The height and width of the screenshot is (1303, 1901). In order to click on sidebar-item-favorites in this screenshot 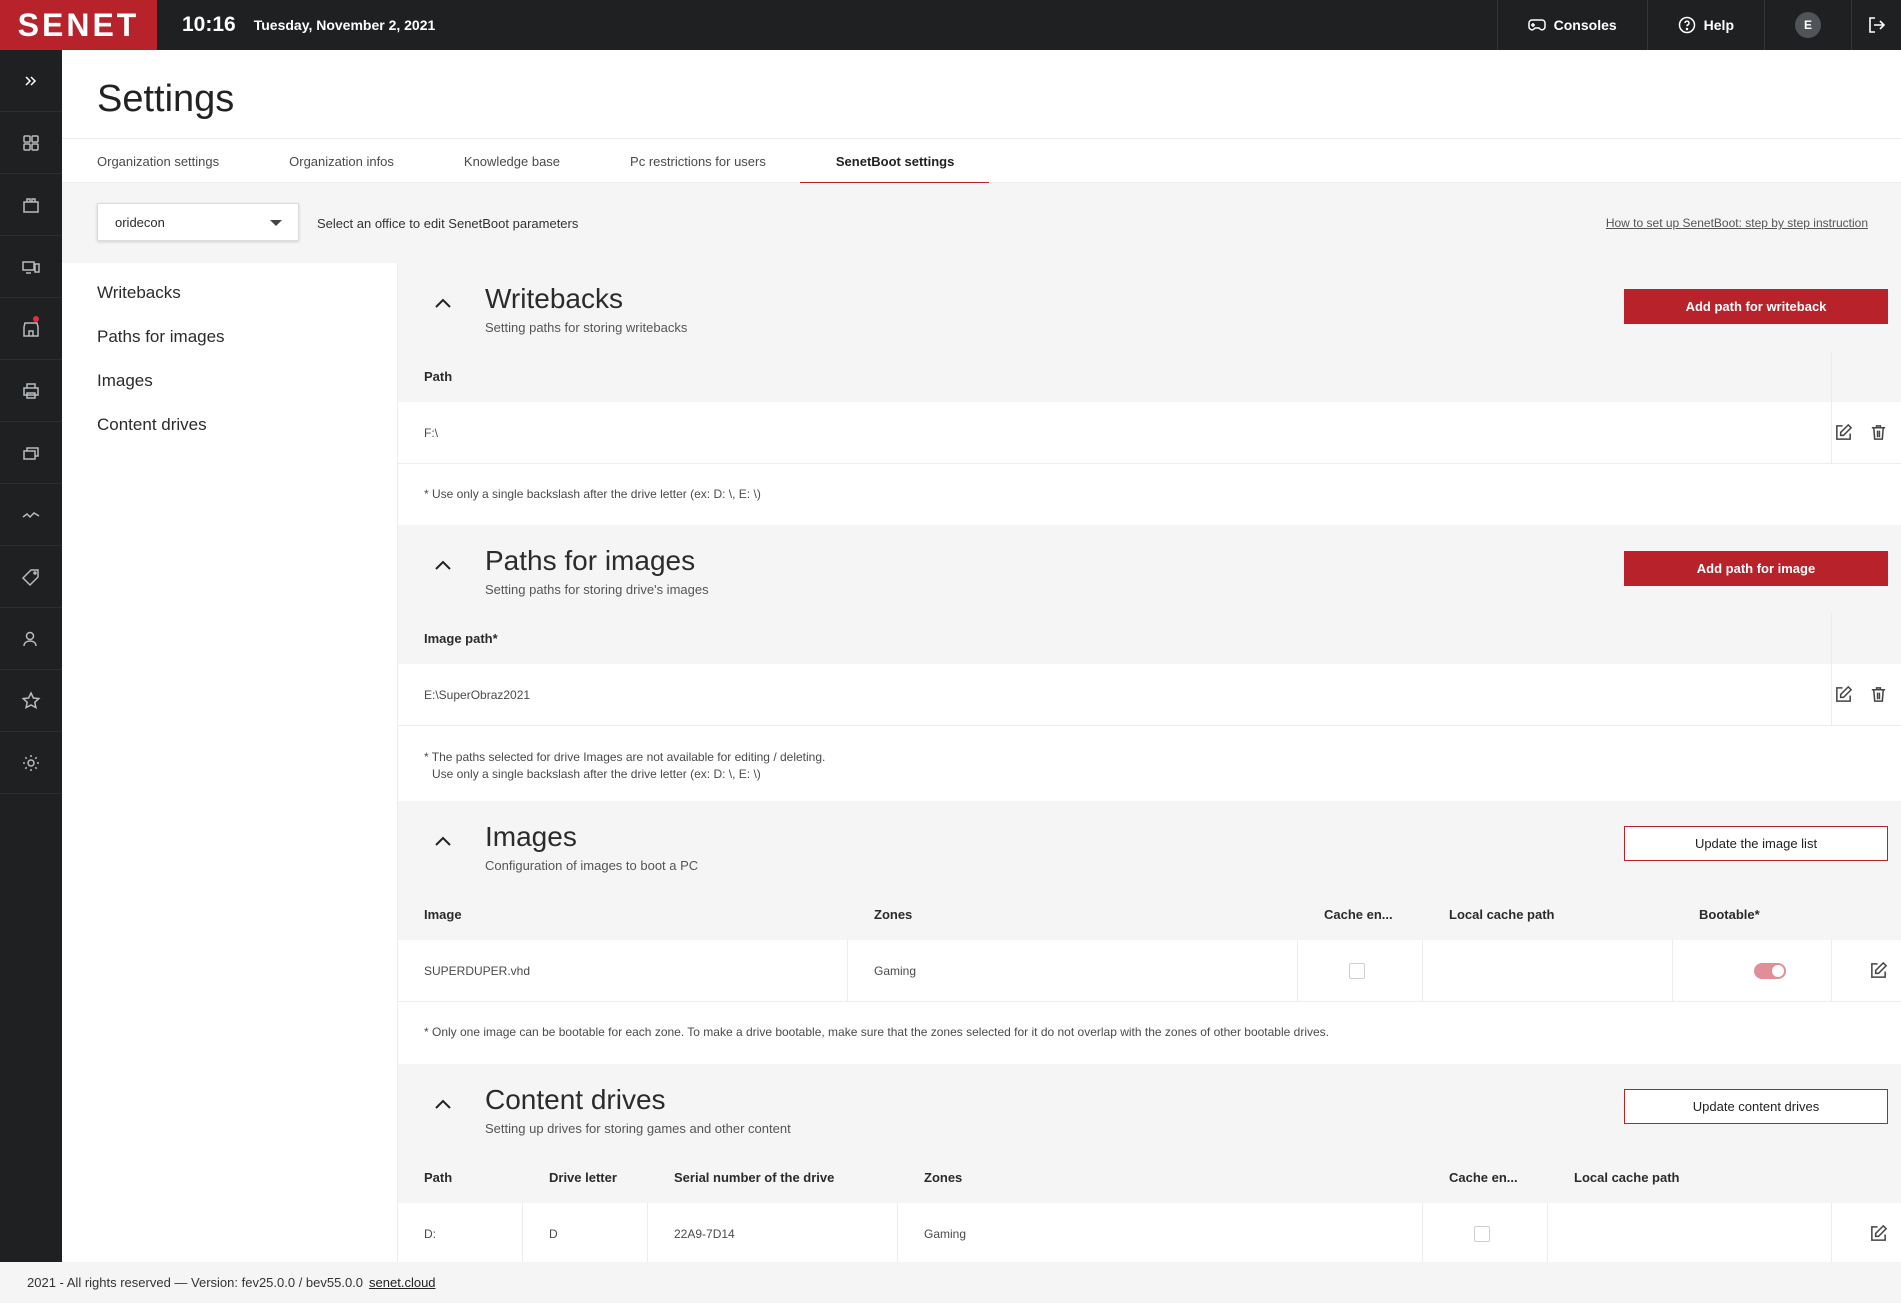, I will do `click(31, 701)`.